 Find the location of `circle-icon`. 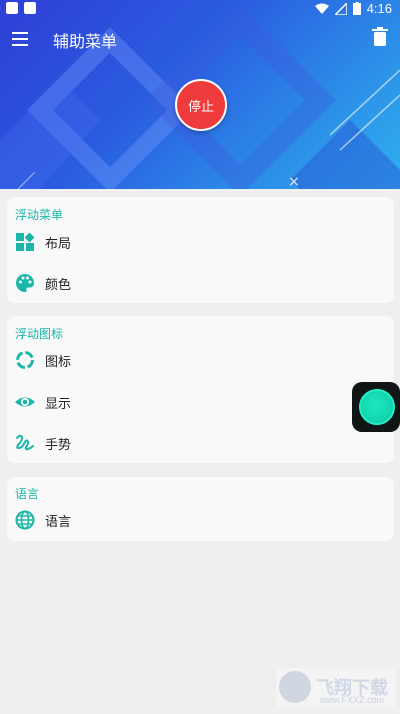

circle-icon is located at coordinates (25, 360).